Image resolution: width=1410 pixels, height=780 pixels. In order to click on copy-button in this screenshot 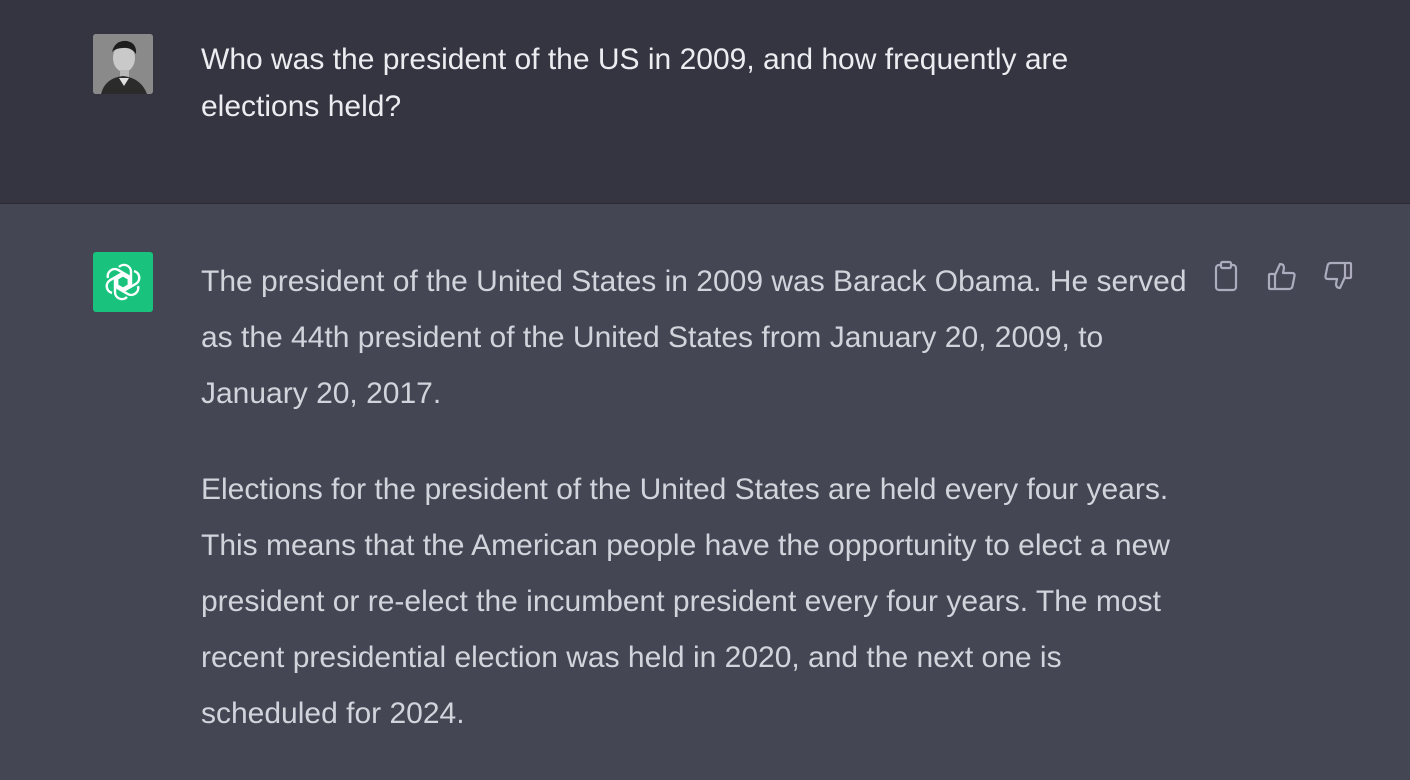, I will do `click(1226, 276)`.